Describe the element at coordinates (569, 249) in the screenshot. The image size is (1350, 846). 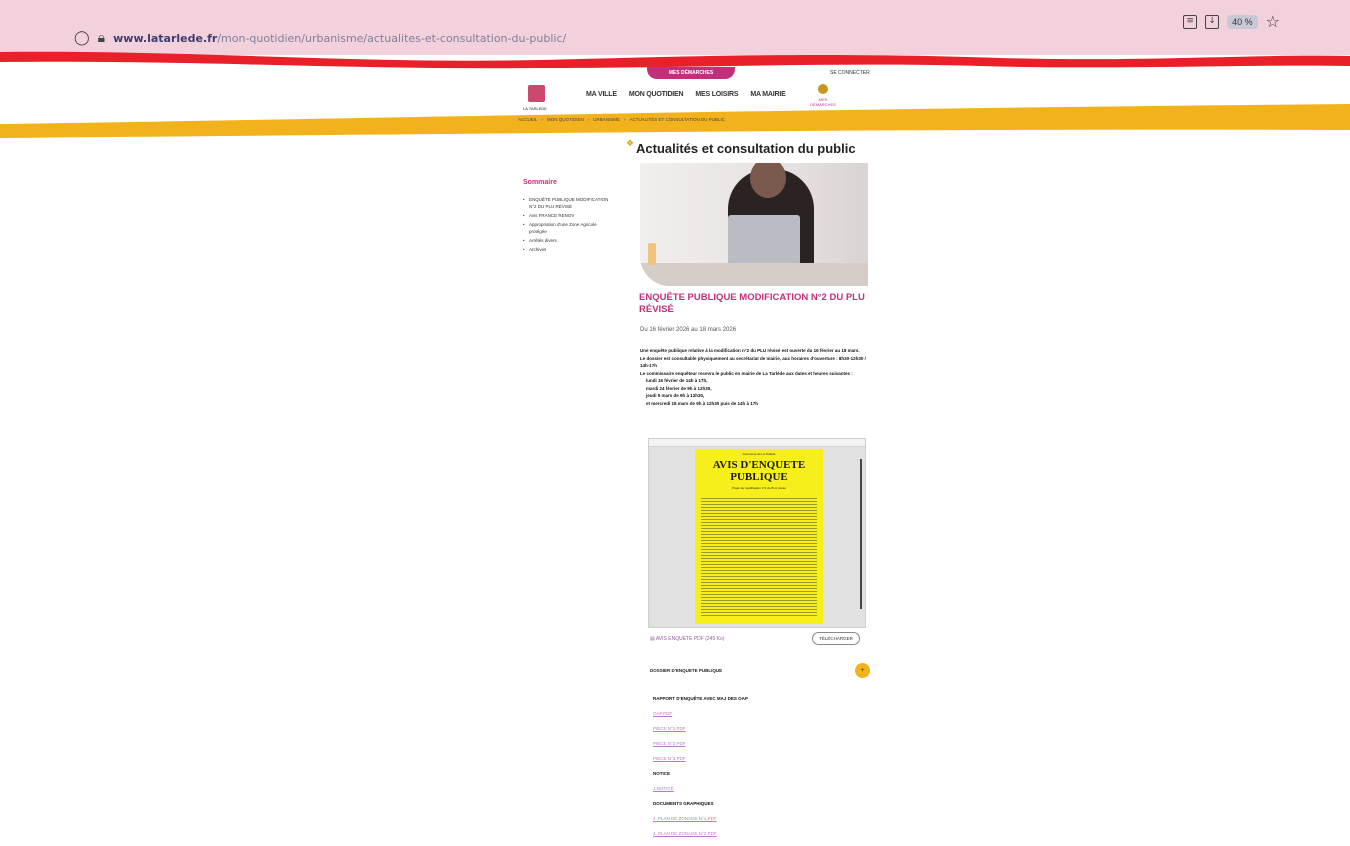
I see `sidebar-item-archives: Archives` at that location.